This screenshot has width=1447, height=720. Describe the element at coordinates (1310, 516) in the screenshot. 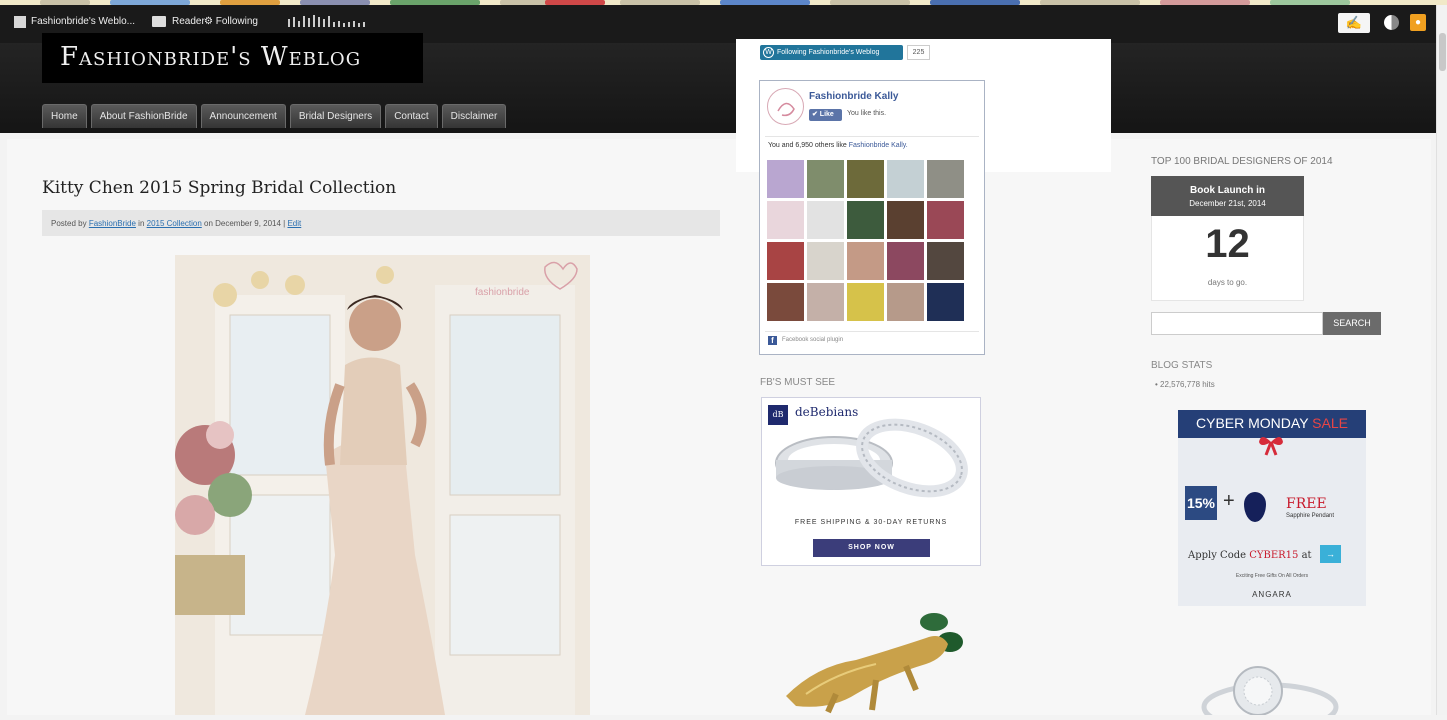

I see `cyber-pendant-text: Sapphire Pendant` at that location.